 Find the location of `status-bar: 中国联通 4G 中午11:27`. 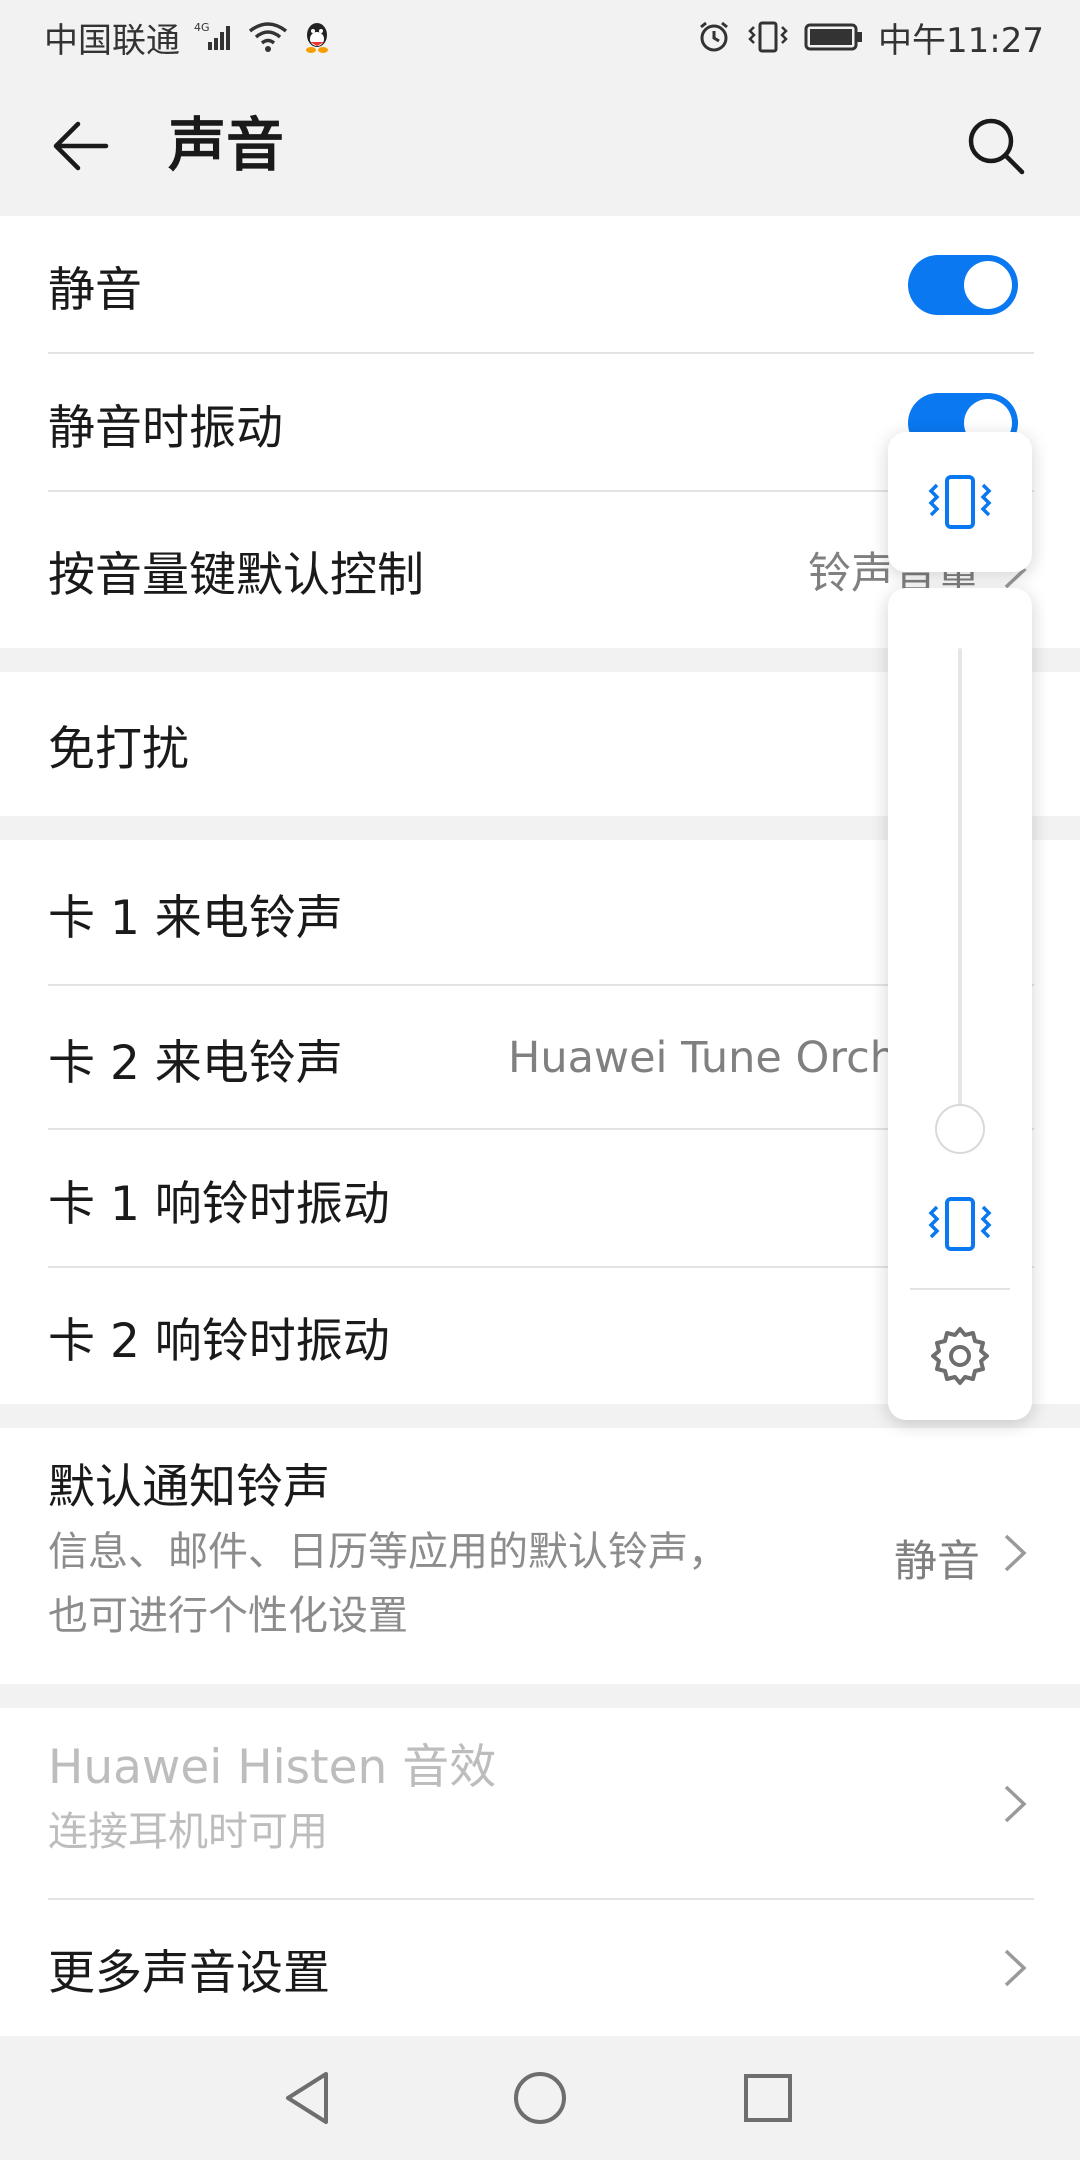

status-bar: 中国联通 4G 中午11:27 is located at coordinates (540, 37).